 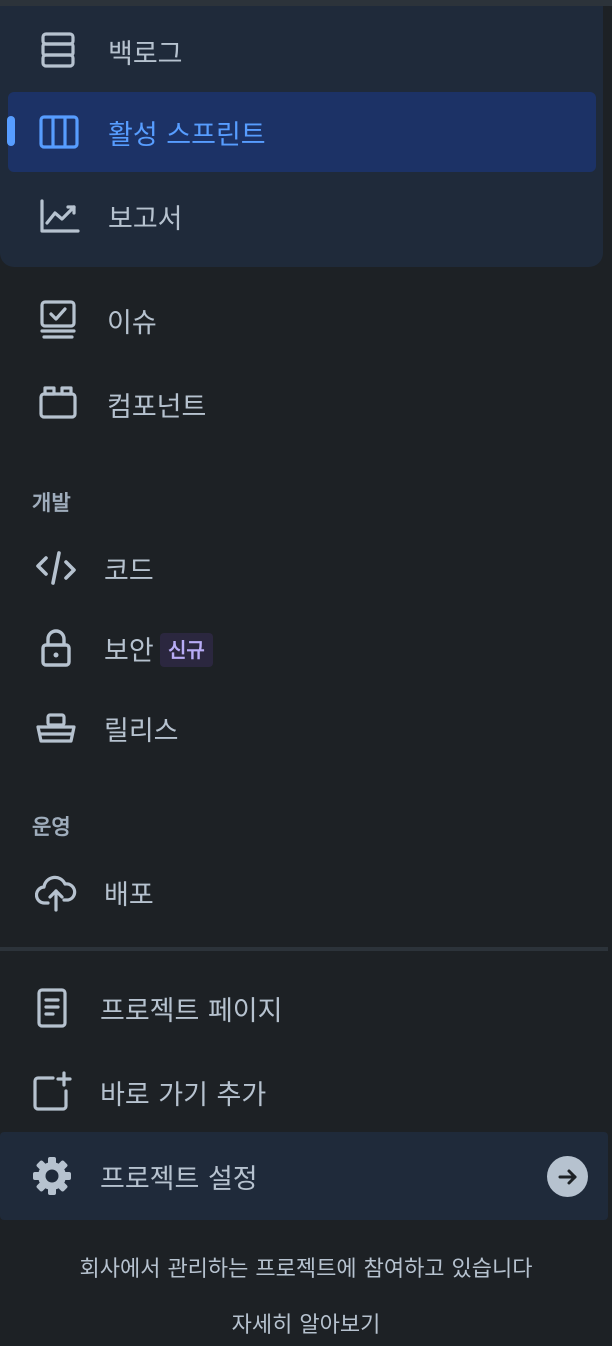 What do you see at coordinates (52, 1092) in the screenshot?
I see `add-shortcut-icon` at bounding box center [52, 1092].